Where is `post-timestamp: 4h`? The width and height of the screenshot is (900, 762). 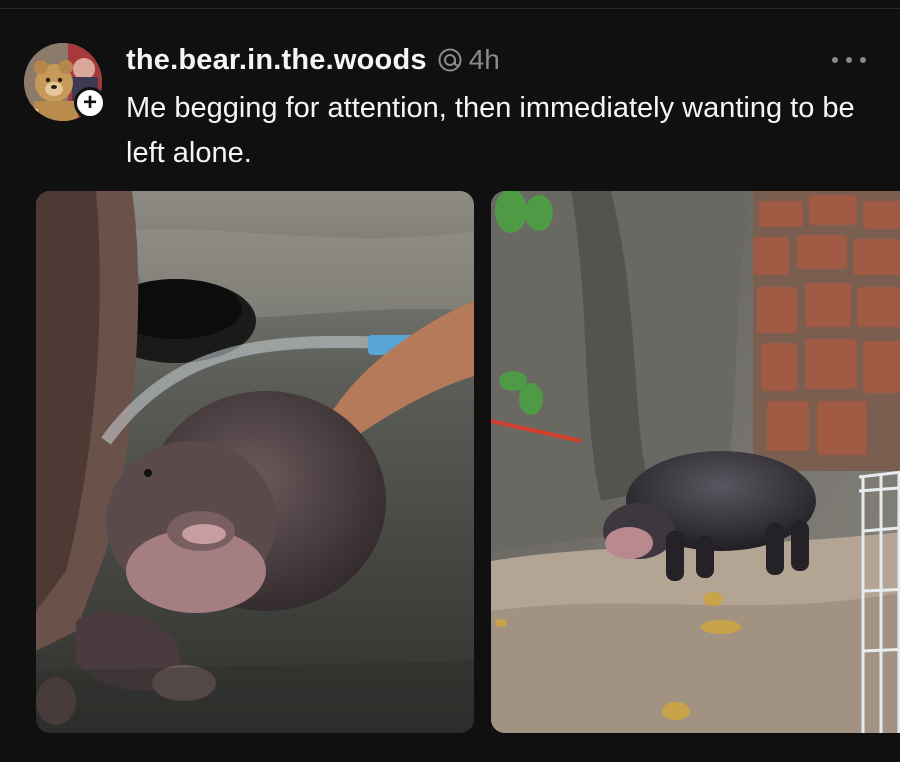
post-timestamp: 4h is located at coordinates (484, 59).